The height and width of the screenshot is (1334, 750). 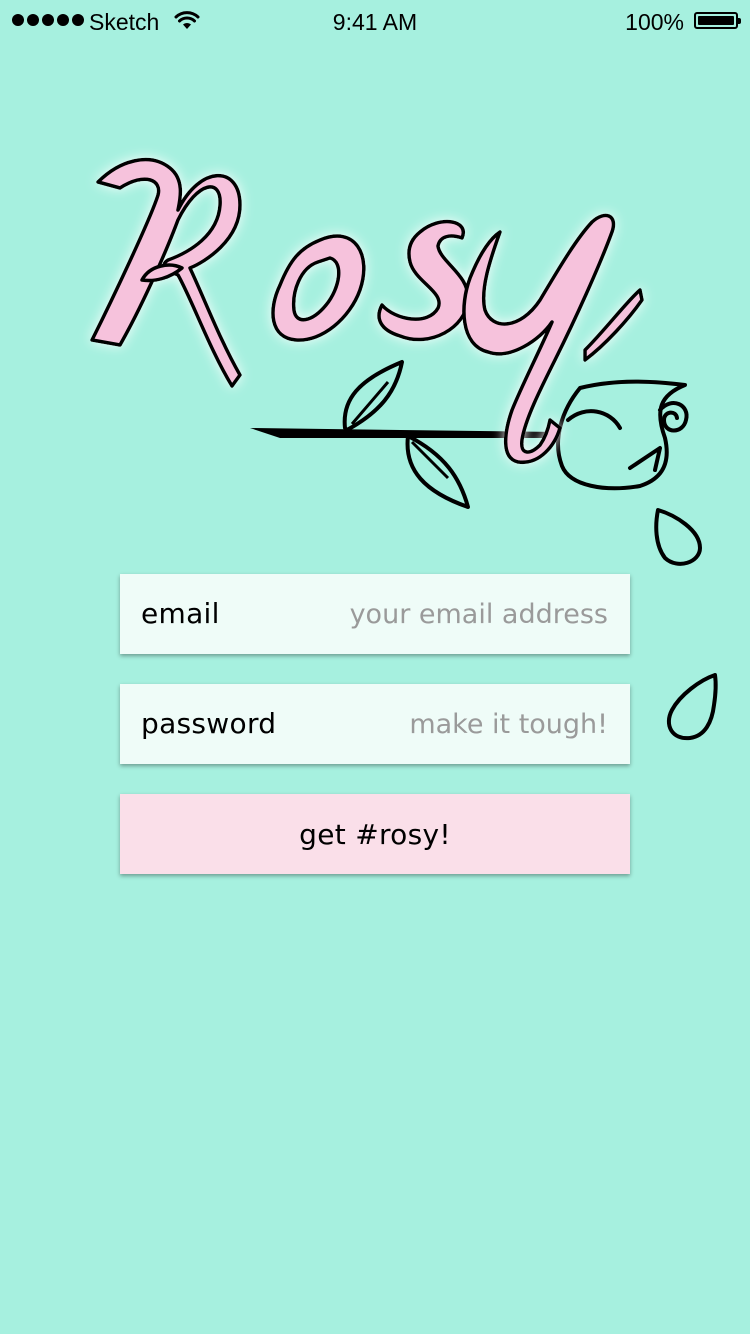 What do you see at coordinates (209, 723) in the screenshot?
I see `password-label: password` at bounding box center [209, 723].